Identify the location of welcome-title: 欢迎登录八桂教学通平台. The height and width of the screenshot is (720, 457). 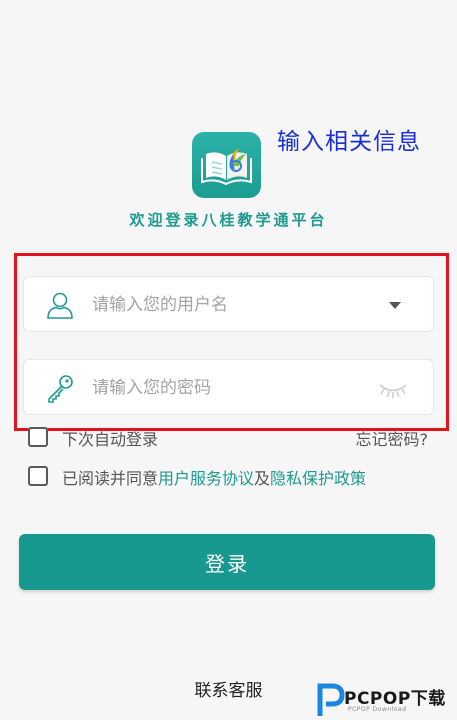
(228, 220).